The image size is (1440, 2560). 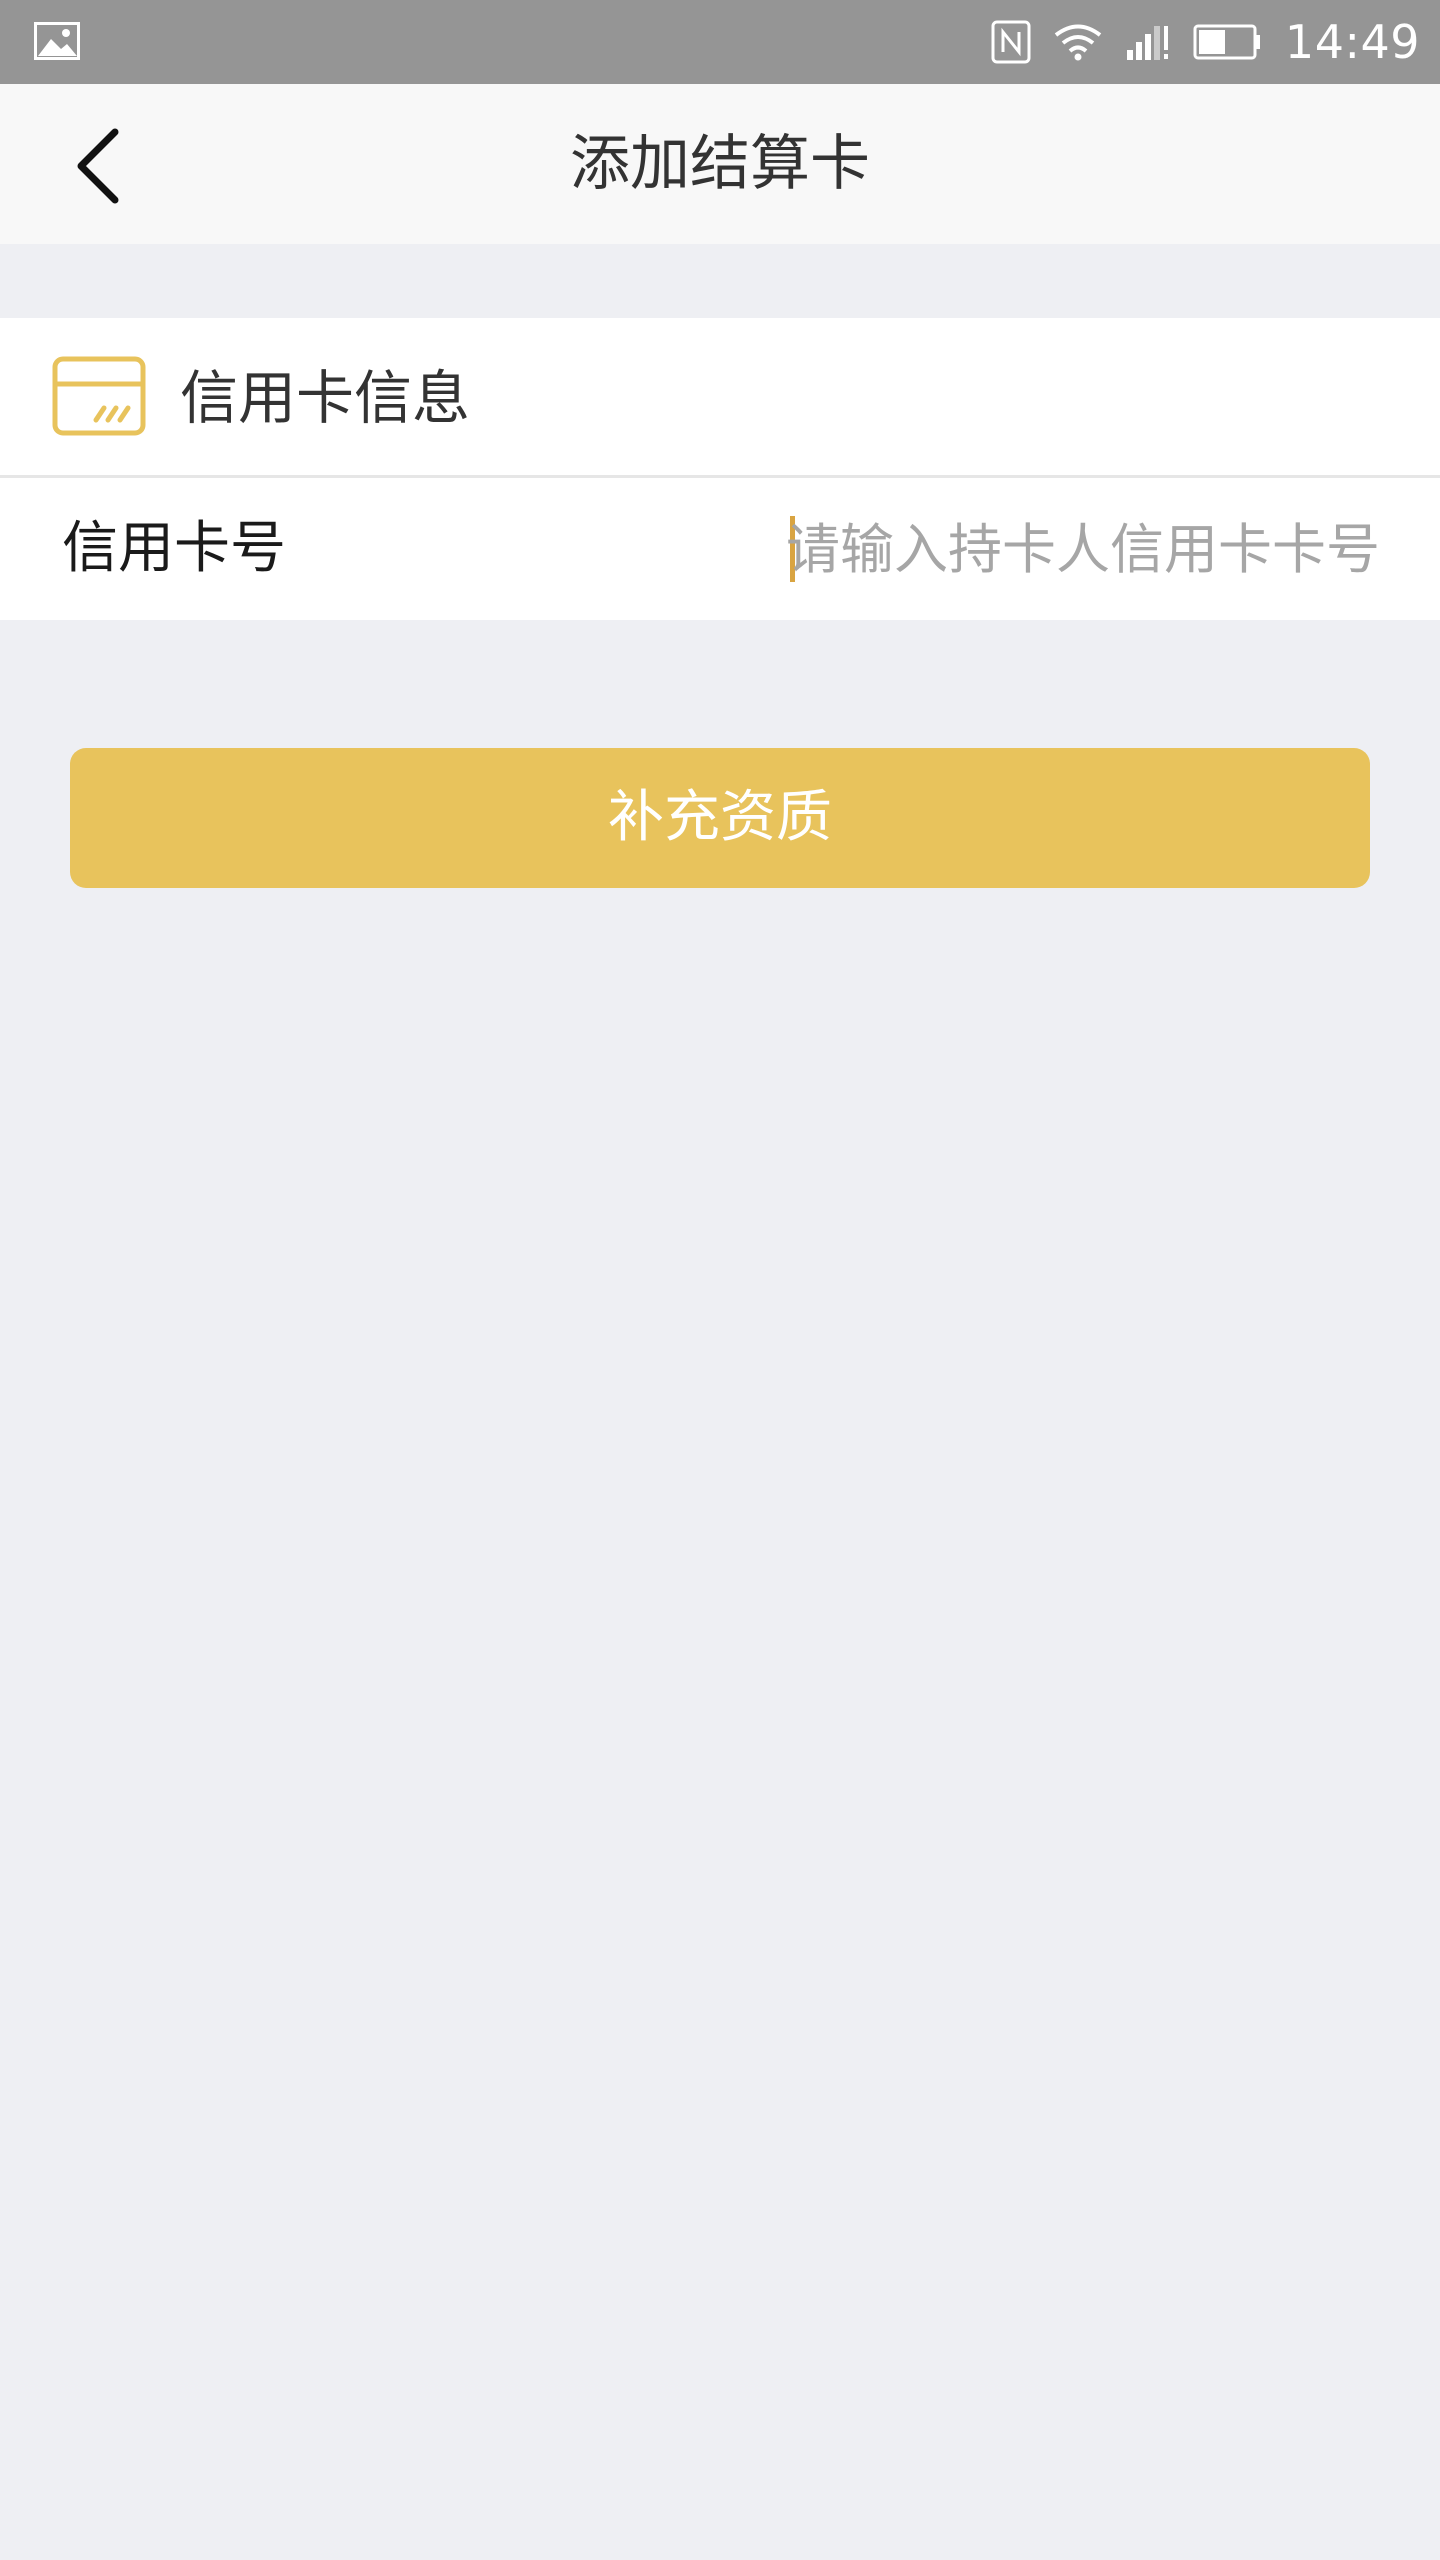 I want to click on gallery-icon, so click(x=57, y=41).